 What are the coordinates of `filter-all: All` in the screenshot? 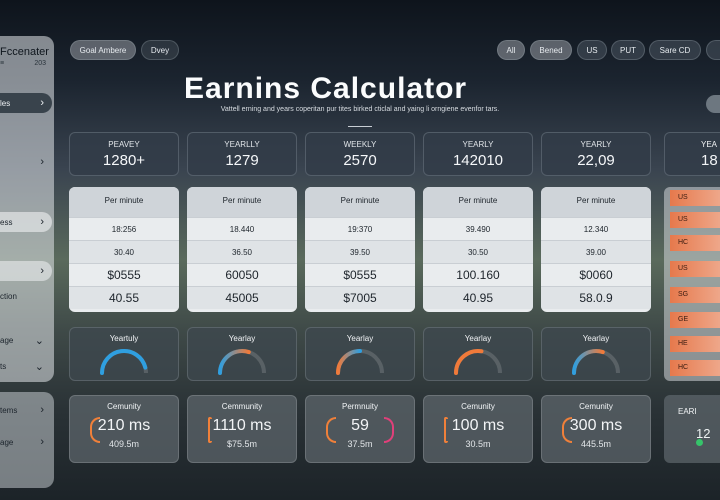 It's located at (511, 50).